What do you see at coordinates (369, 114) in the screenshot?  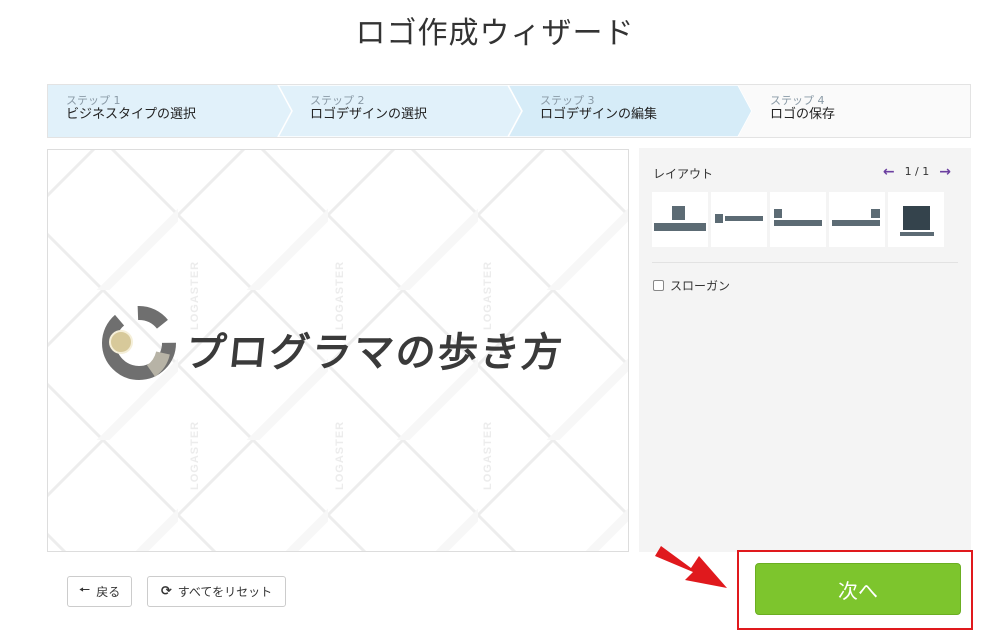 I see `step-label: ロゴデザインの選択` at bounding box center [369, 114].